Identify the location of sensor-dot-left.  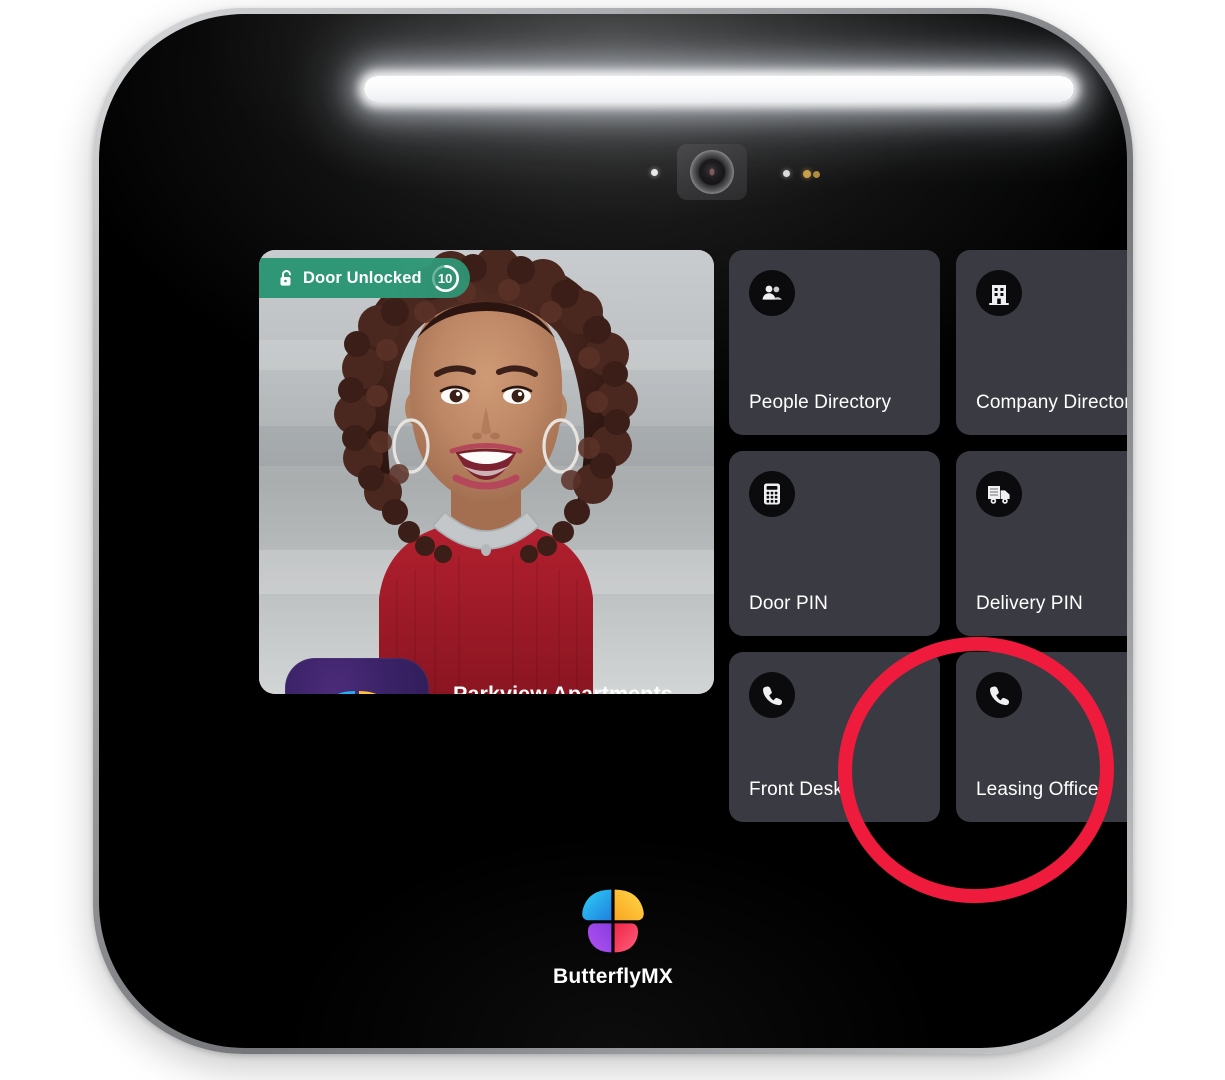
(654, 172).